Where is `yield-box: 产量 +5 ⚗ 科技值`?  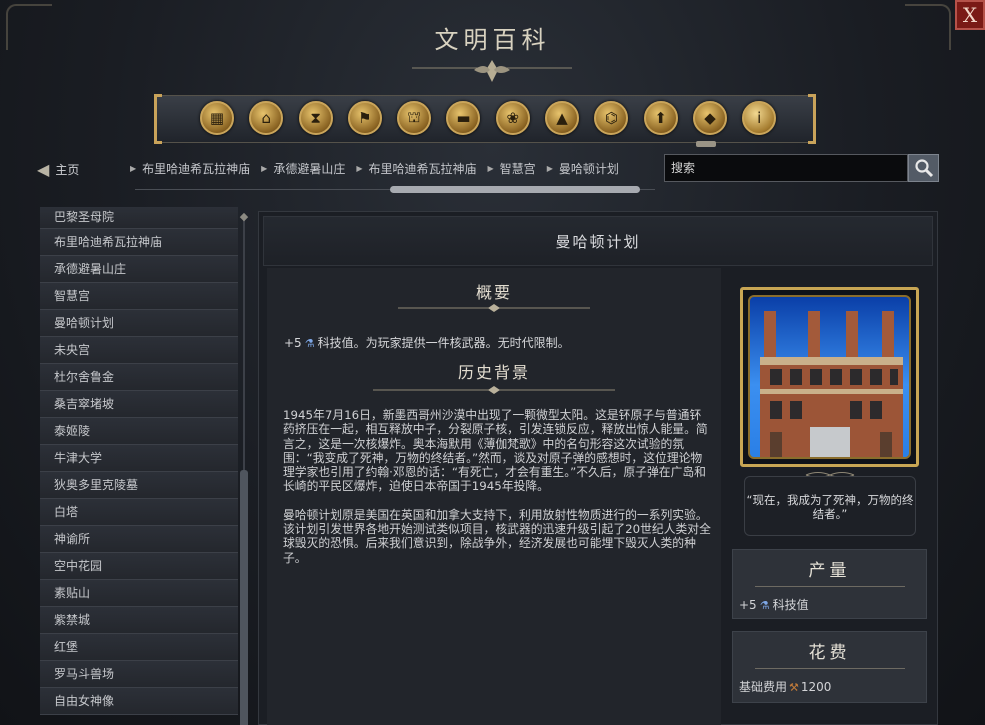
yield-box: 产量 +5 ⚗ 科技值 is located at coordinates (829, 584).